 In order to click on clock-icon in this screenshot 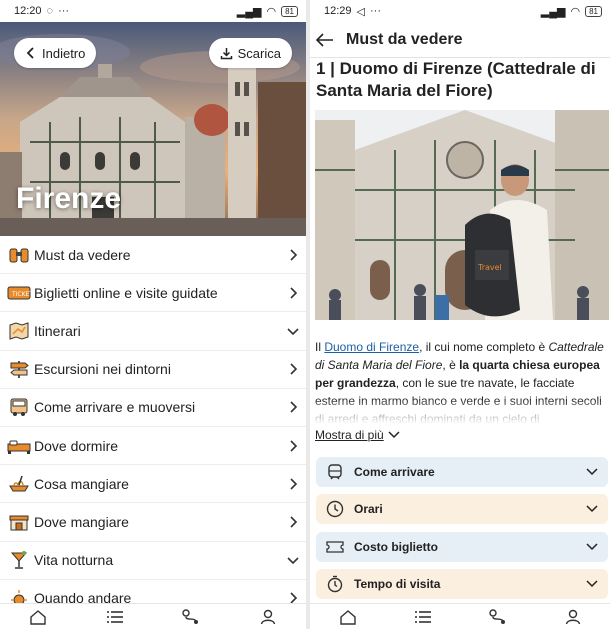, I will do `click(335, 509)`.